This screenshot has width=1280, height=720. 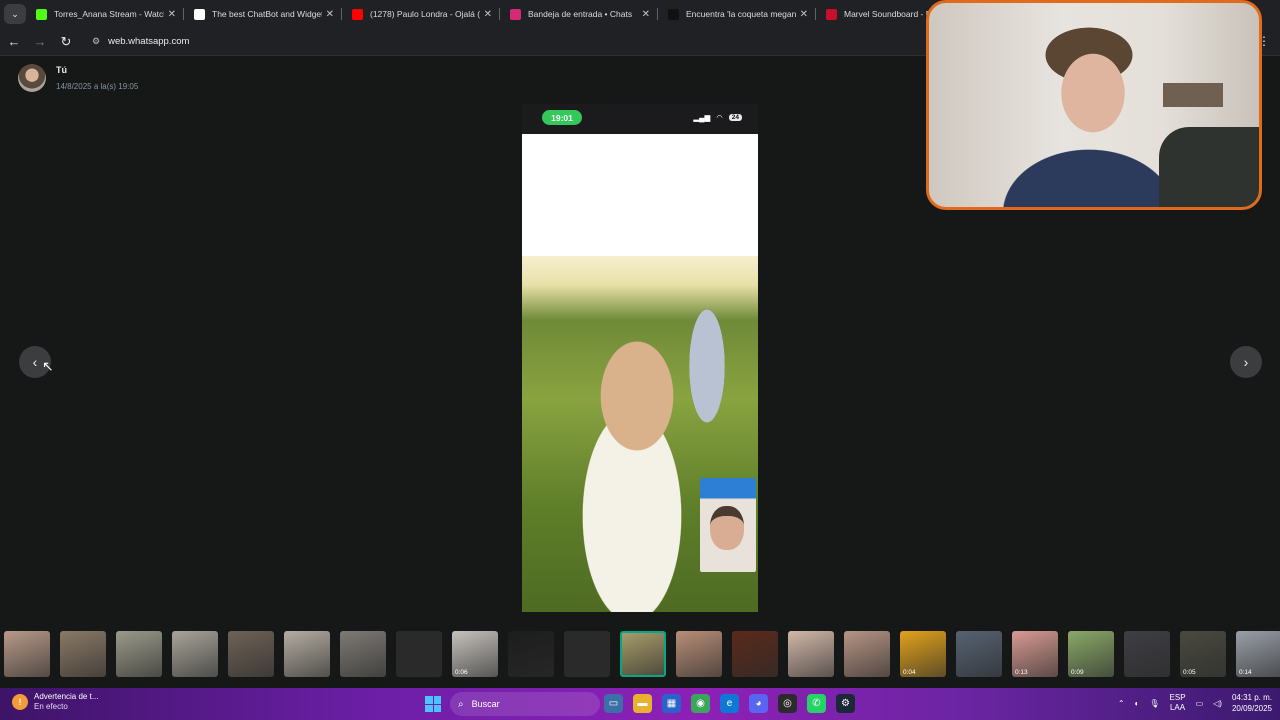 I want to click on avatar, so click(x=32, y=78).